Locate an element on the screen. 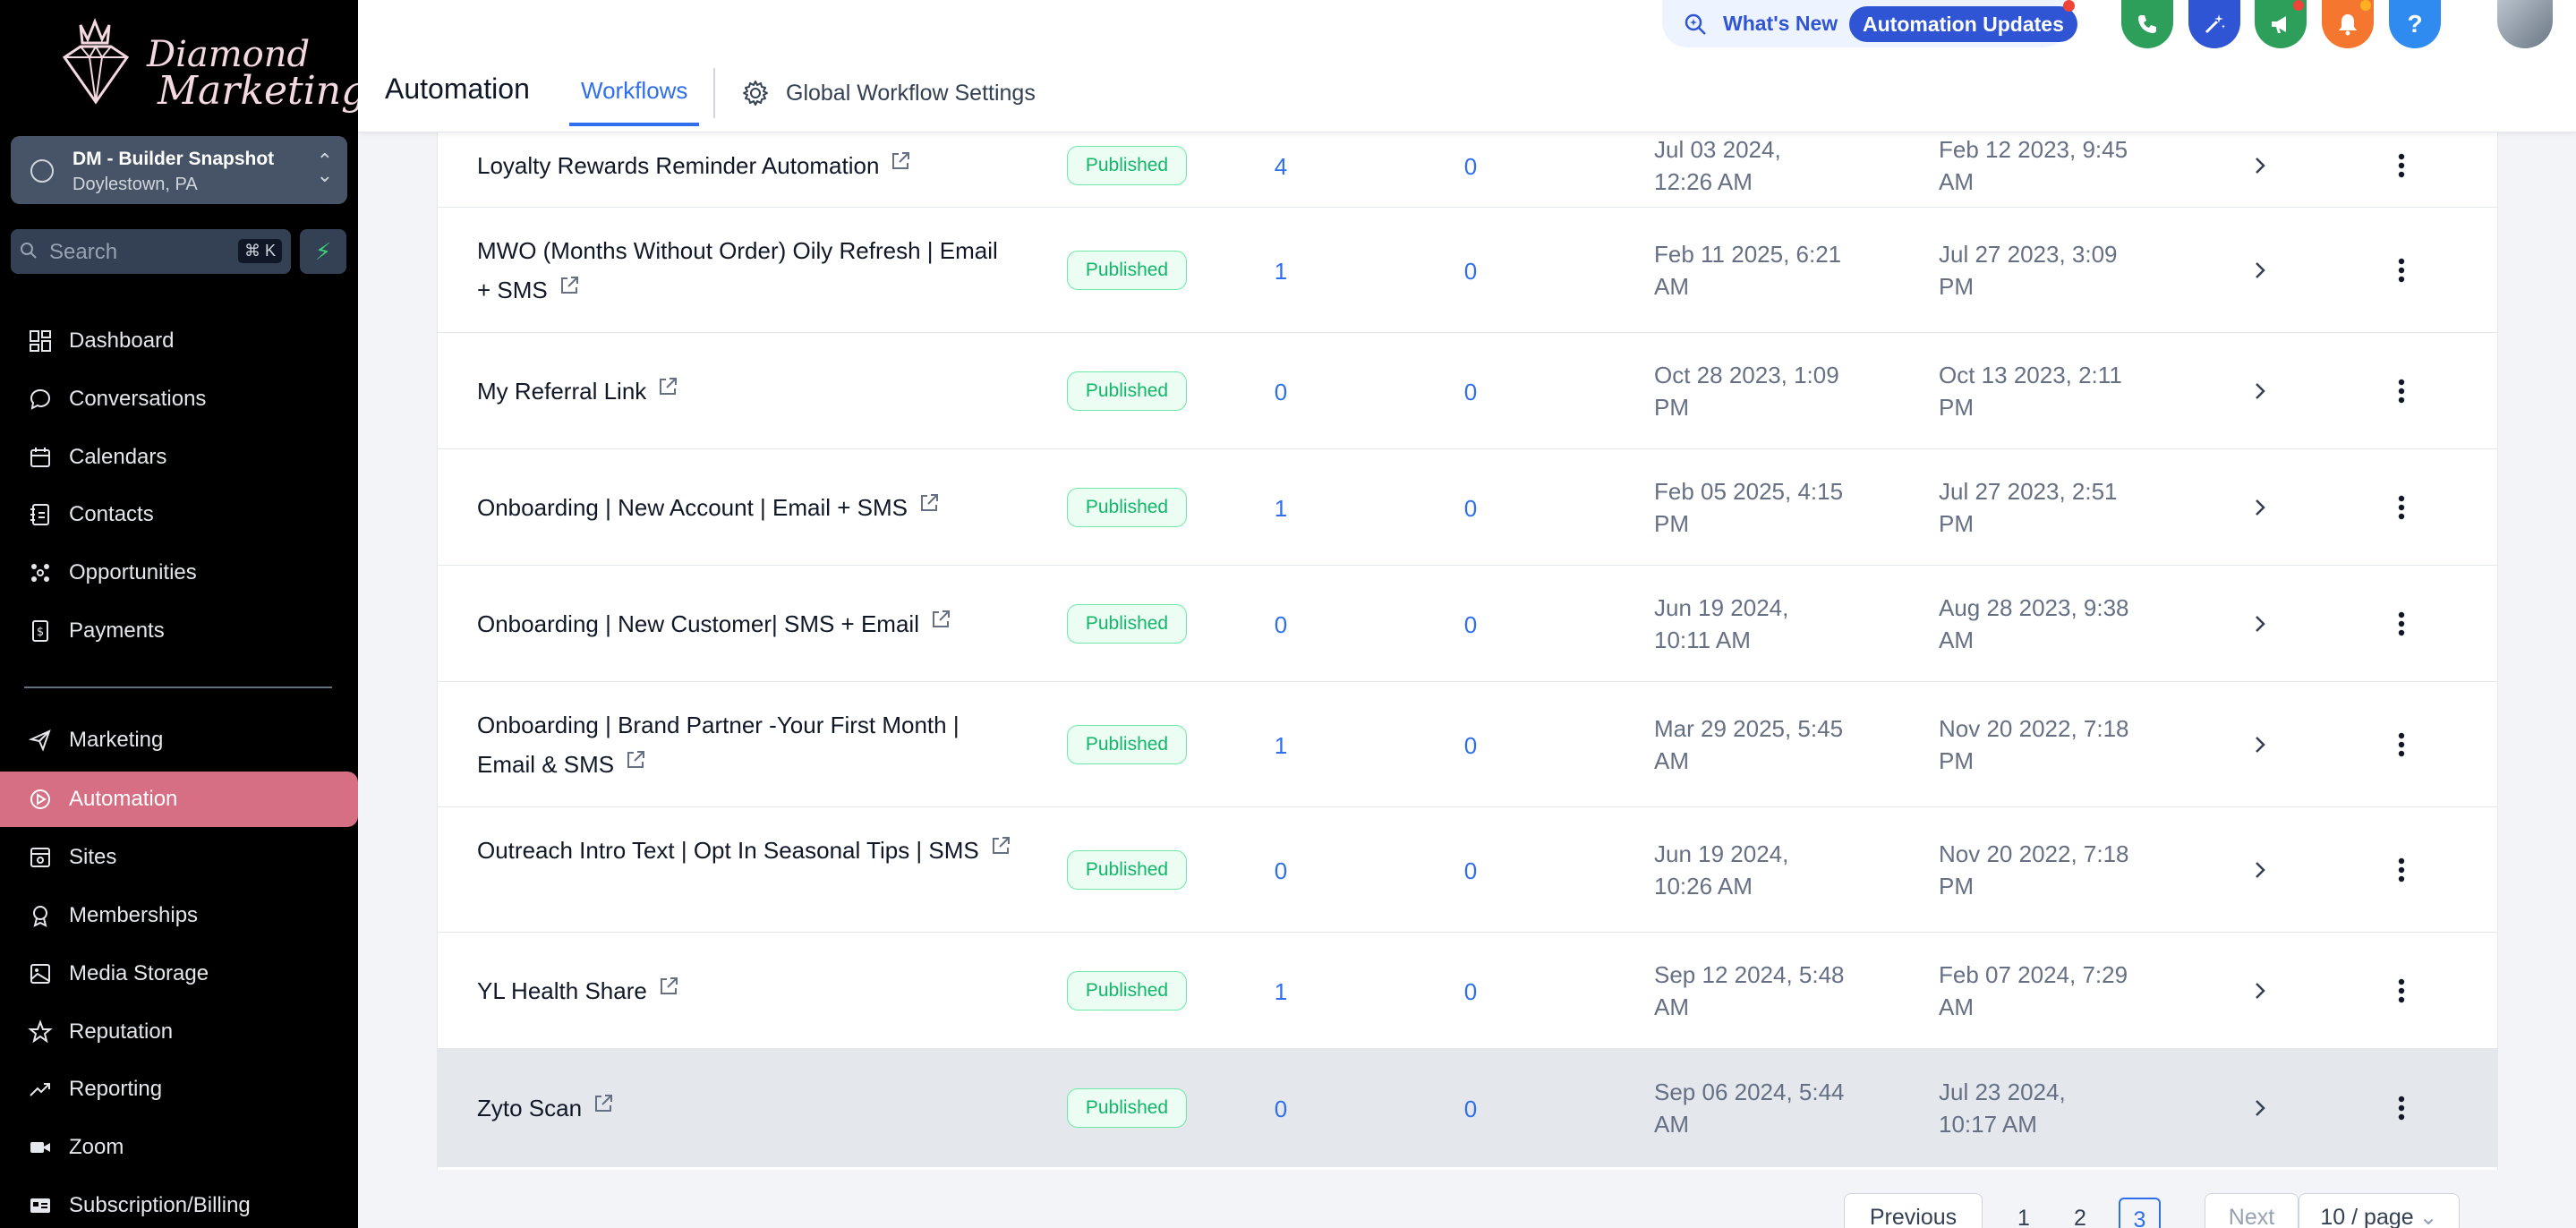 This screenshot has width=2576, height=1228. quick-action-button: ⚡ is located at coordinates (323, 251).